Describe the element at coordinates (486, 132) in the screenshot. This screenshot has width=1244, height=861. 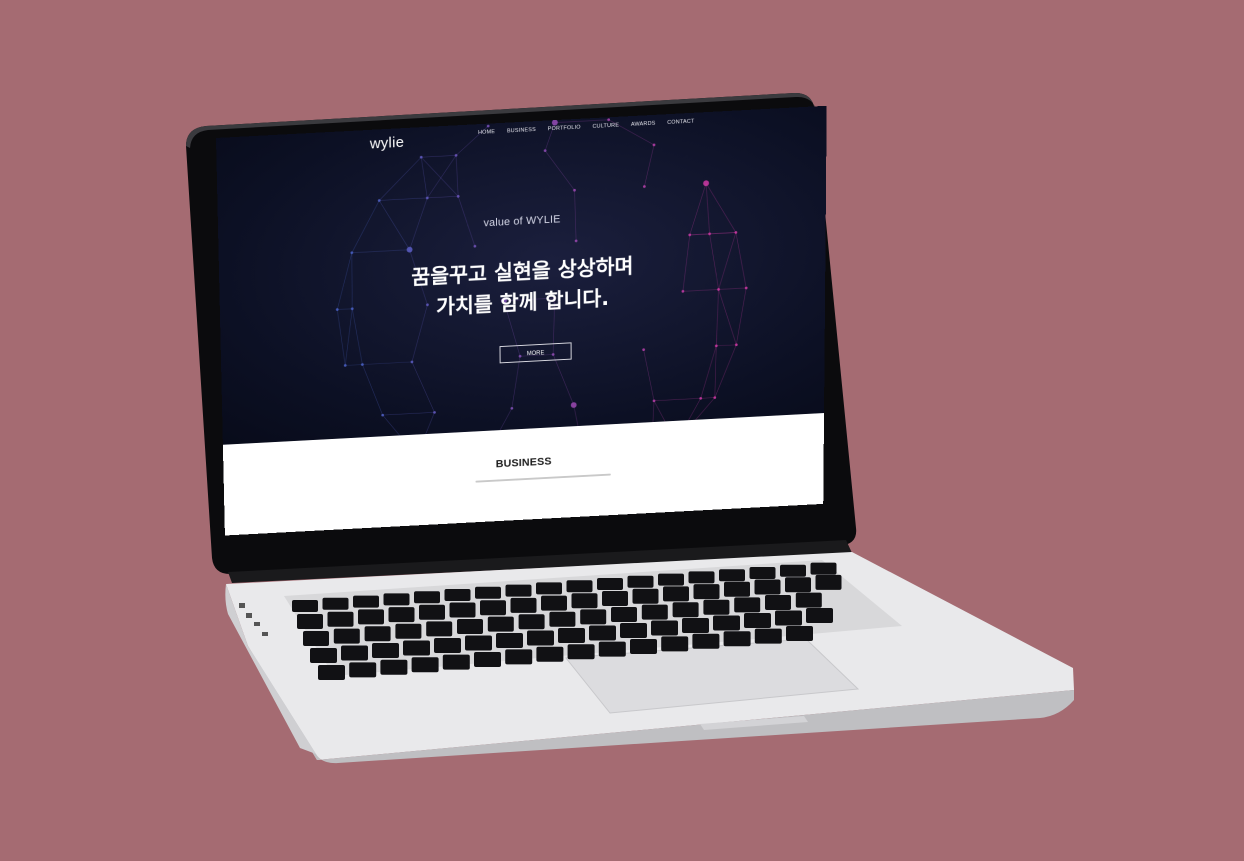
I see `nav-item-home: HOME` at that location.